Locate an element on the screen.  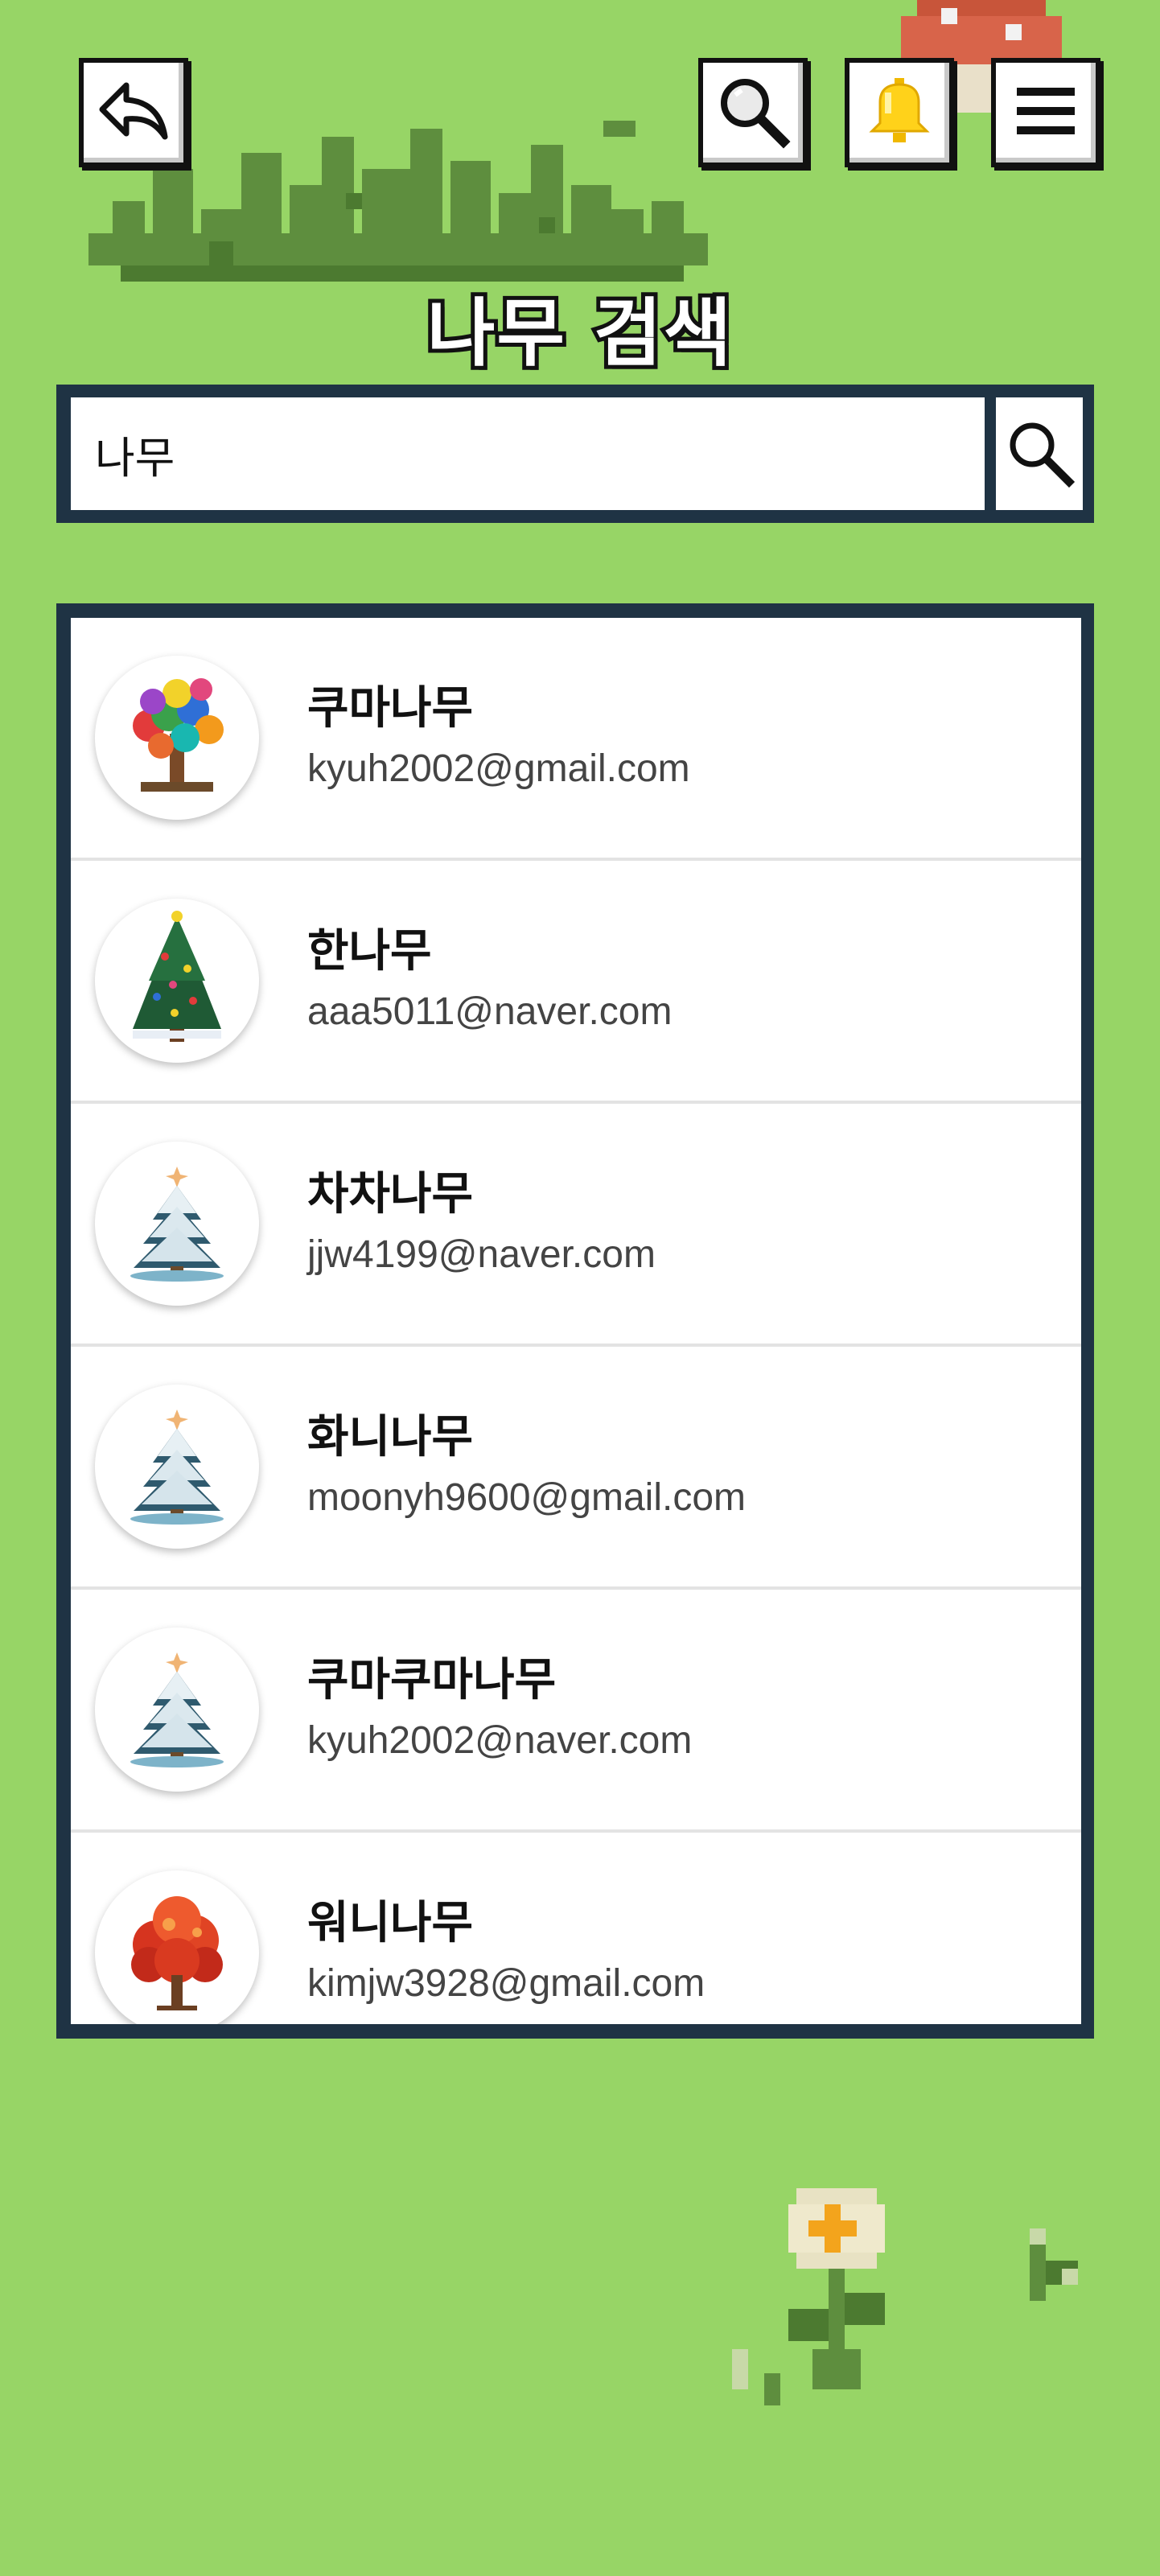
user-name: 화니나무 is located at coordinates (390, 1437).